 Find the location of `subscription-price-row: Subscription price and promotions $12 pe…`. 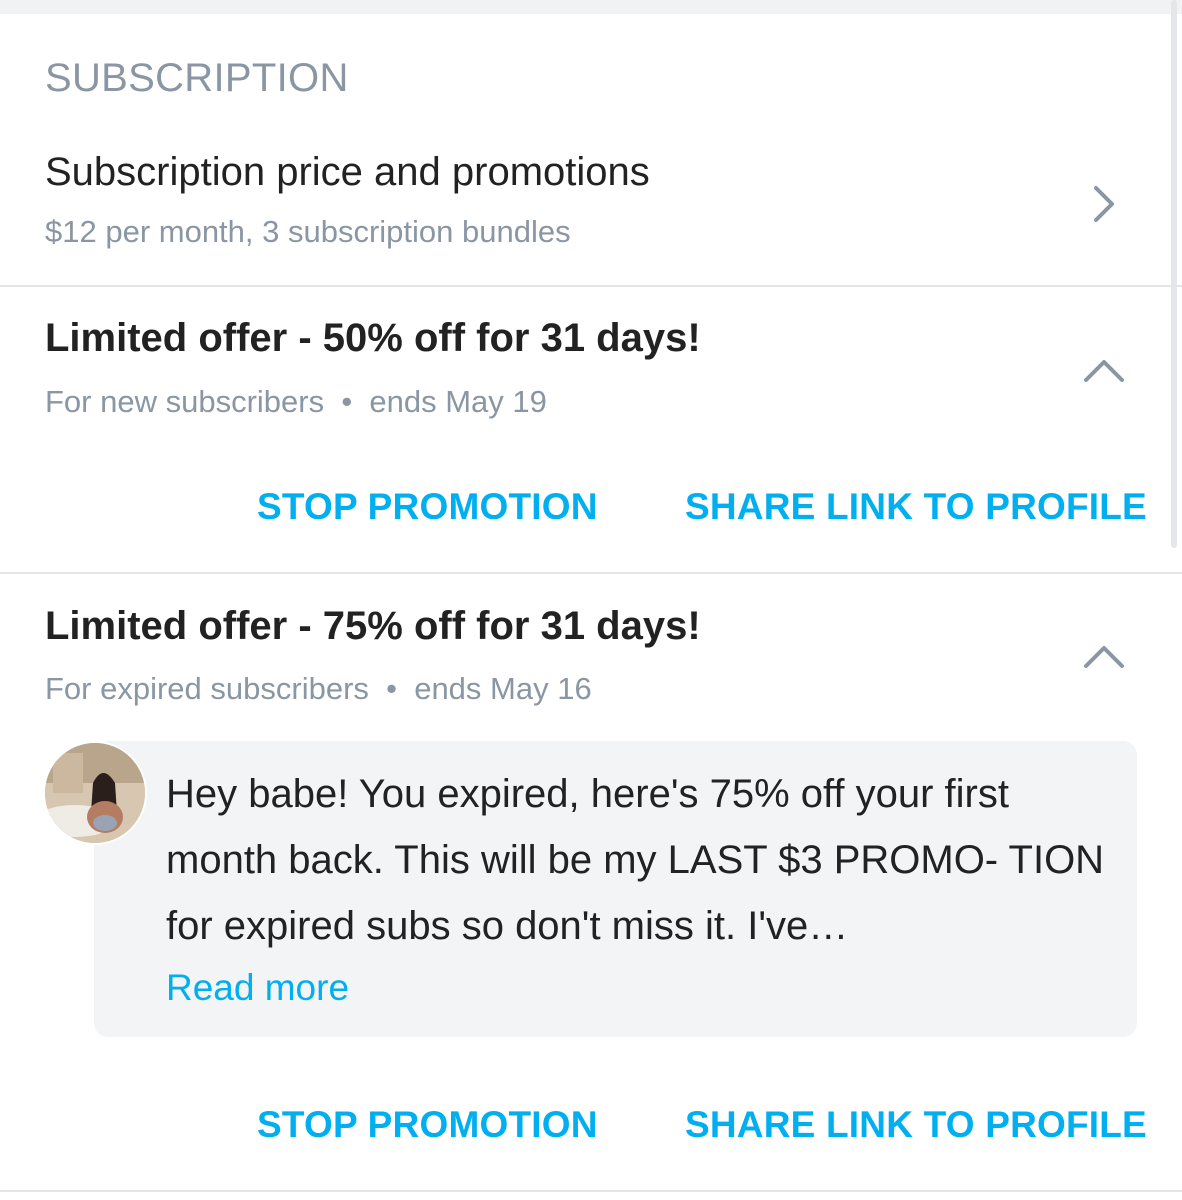

subscription-price-row: Subscription price and promotions $12 pe… is located at coordinates (584, 208).